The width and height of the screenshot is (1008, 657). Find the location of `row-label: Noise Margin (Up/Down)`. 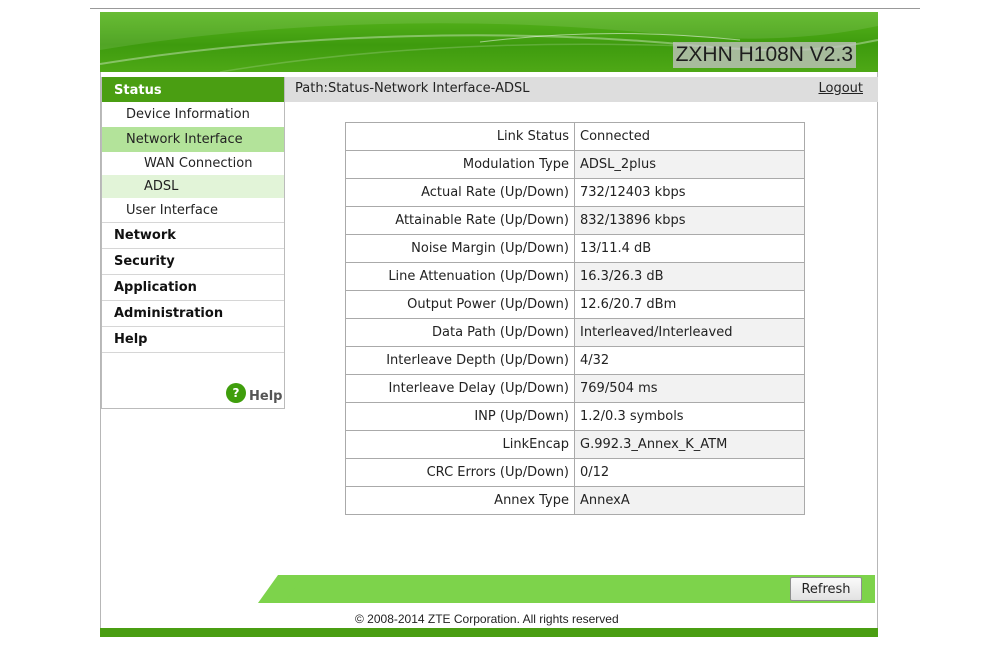

row-label: Noise Margin (Up/Down) is located at coordinates (460, 248).